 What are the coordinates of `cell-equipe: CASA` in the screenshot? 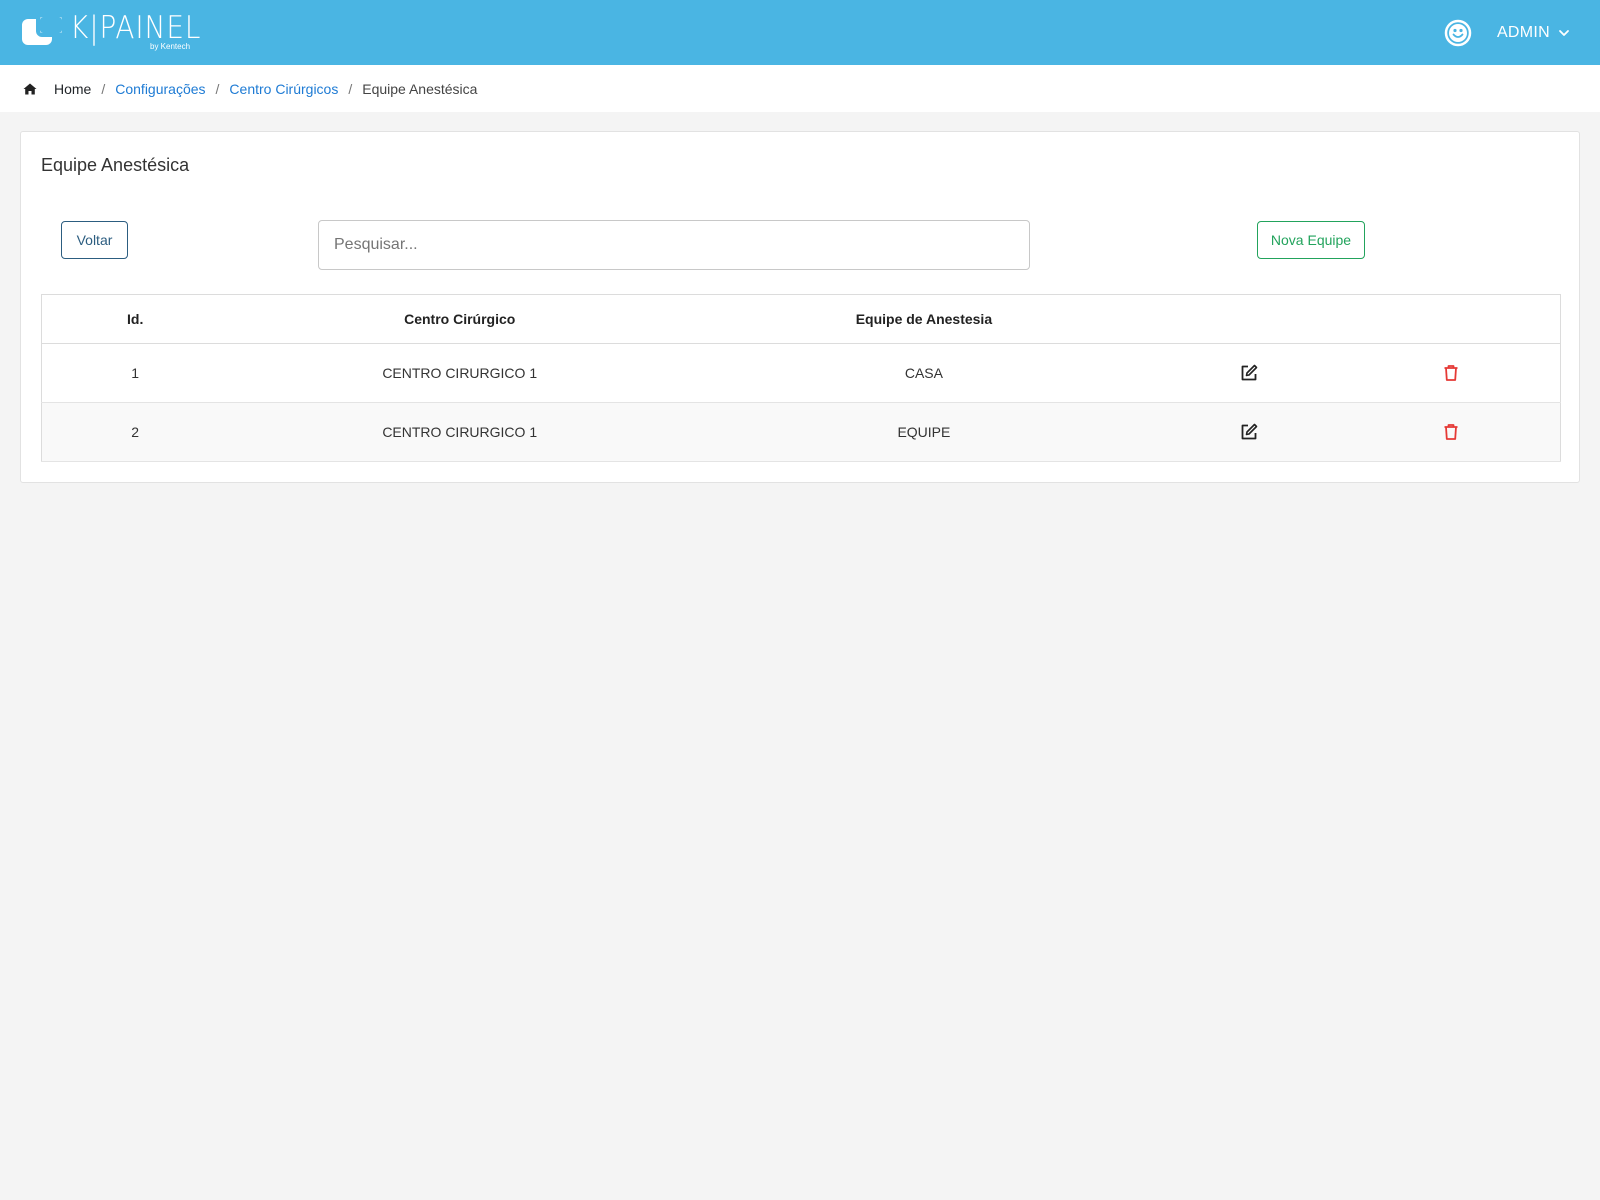 It's located at (923, 373).